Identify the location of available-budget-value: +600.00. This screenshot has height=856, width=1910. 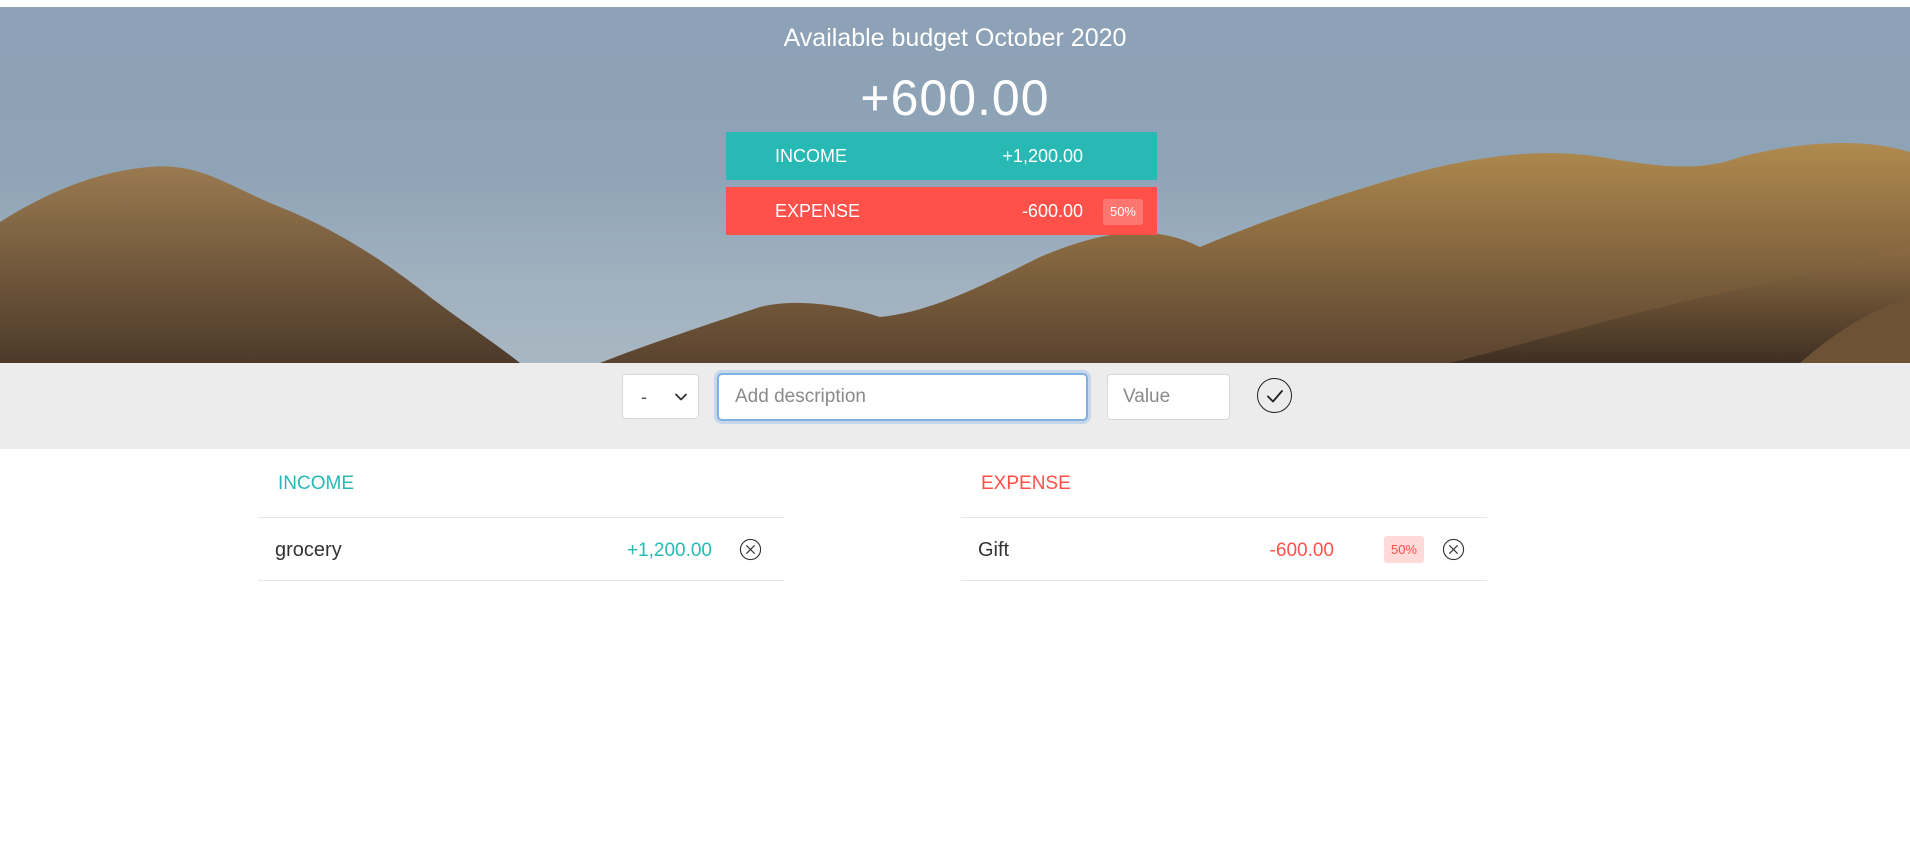
(955, 98).